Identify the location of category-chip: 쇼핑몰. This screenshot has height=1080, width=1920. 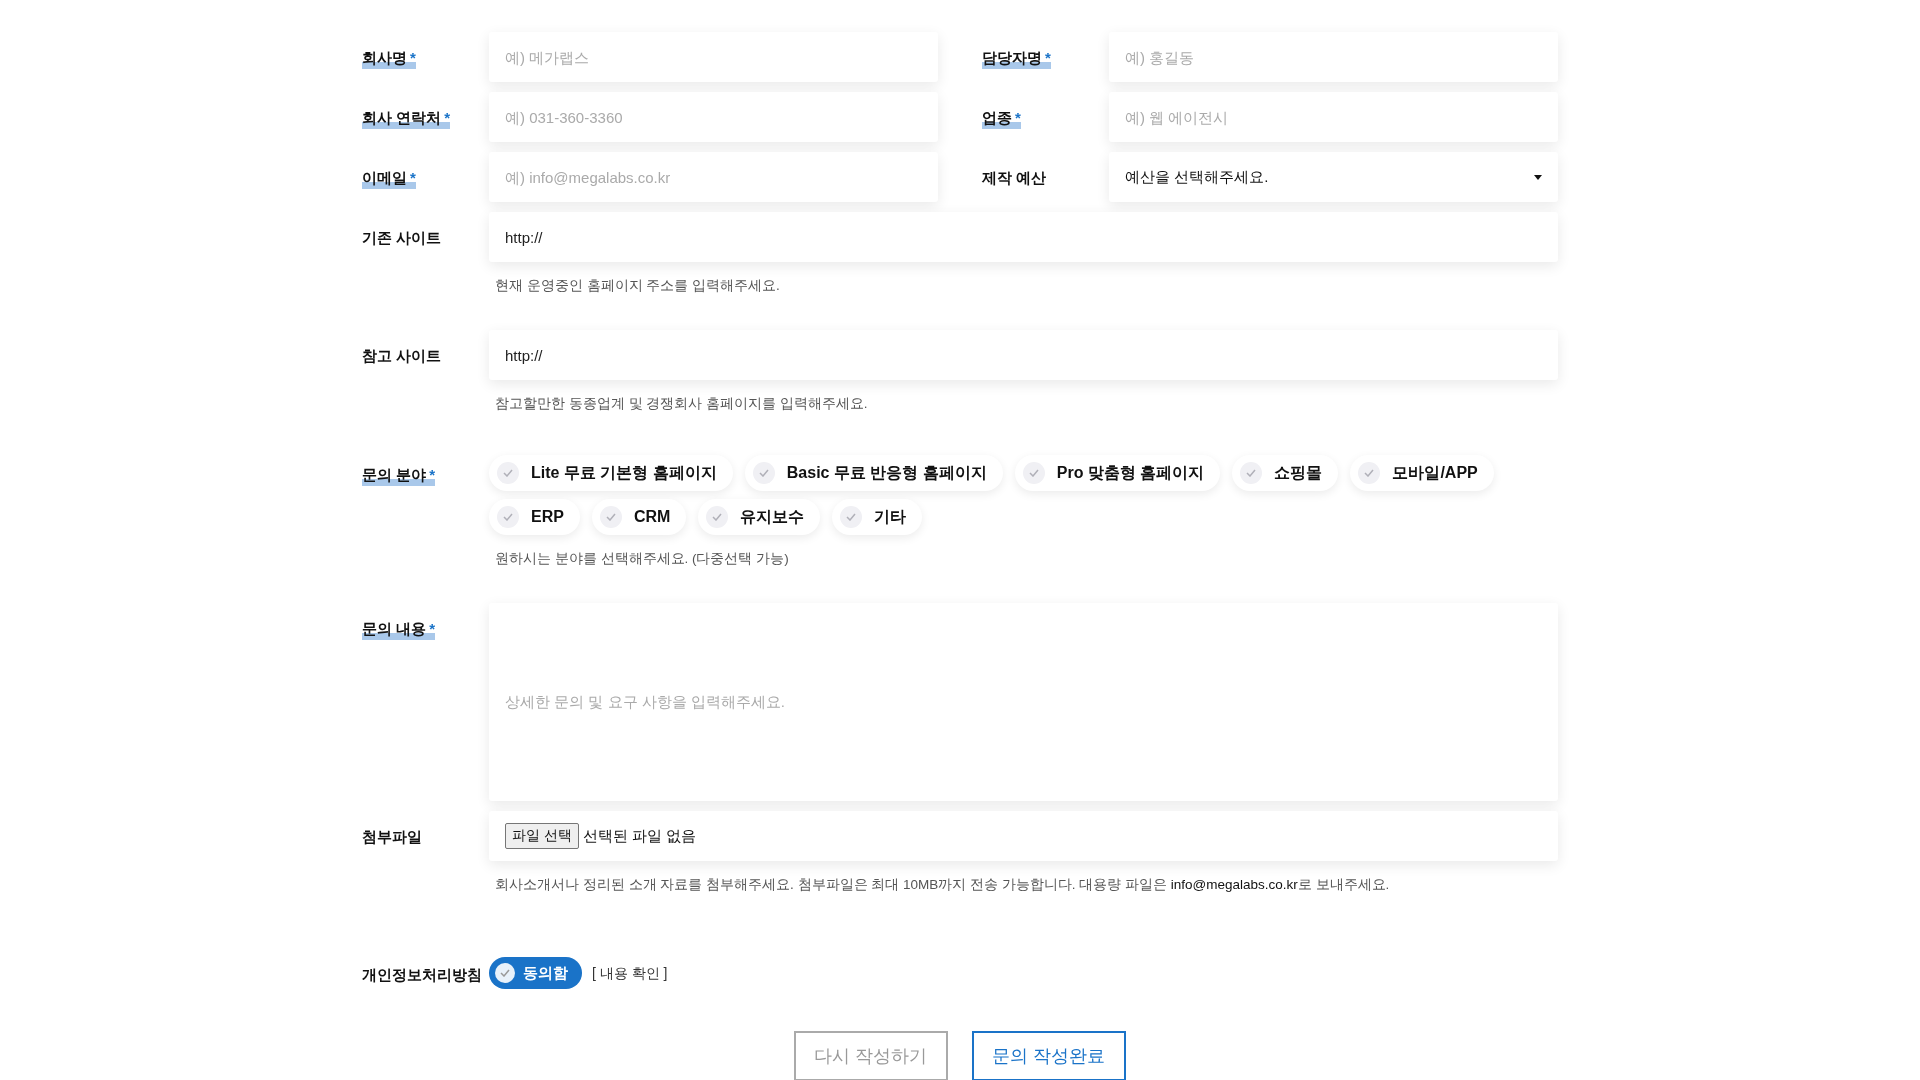
(1285, 472).